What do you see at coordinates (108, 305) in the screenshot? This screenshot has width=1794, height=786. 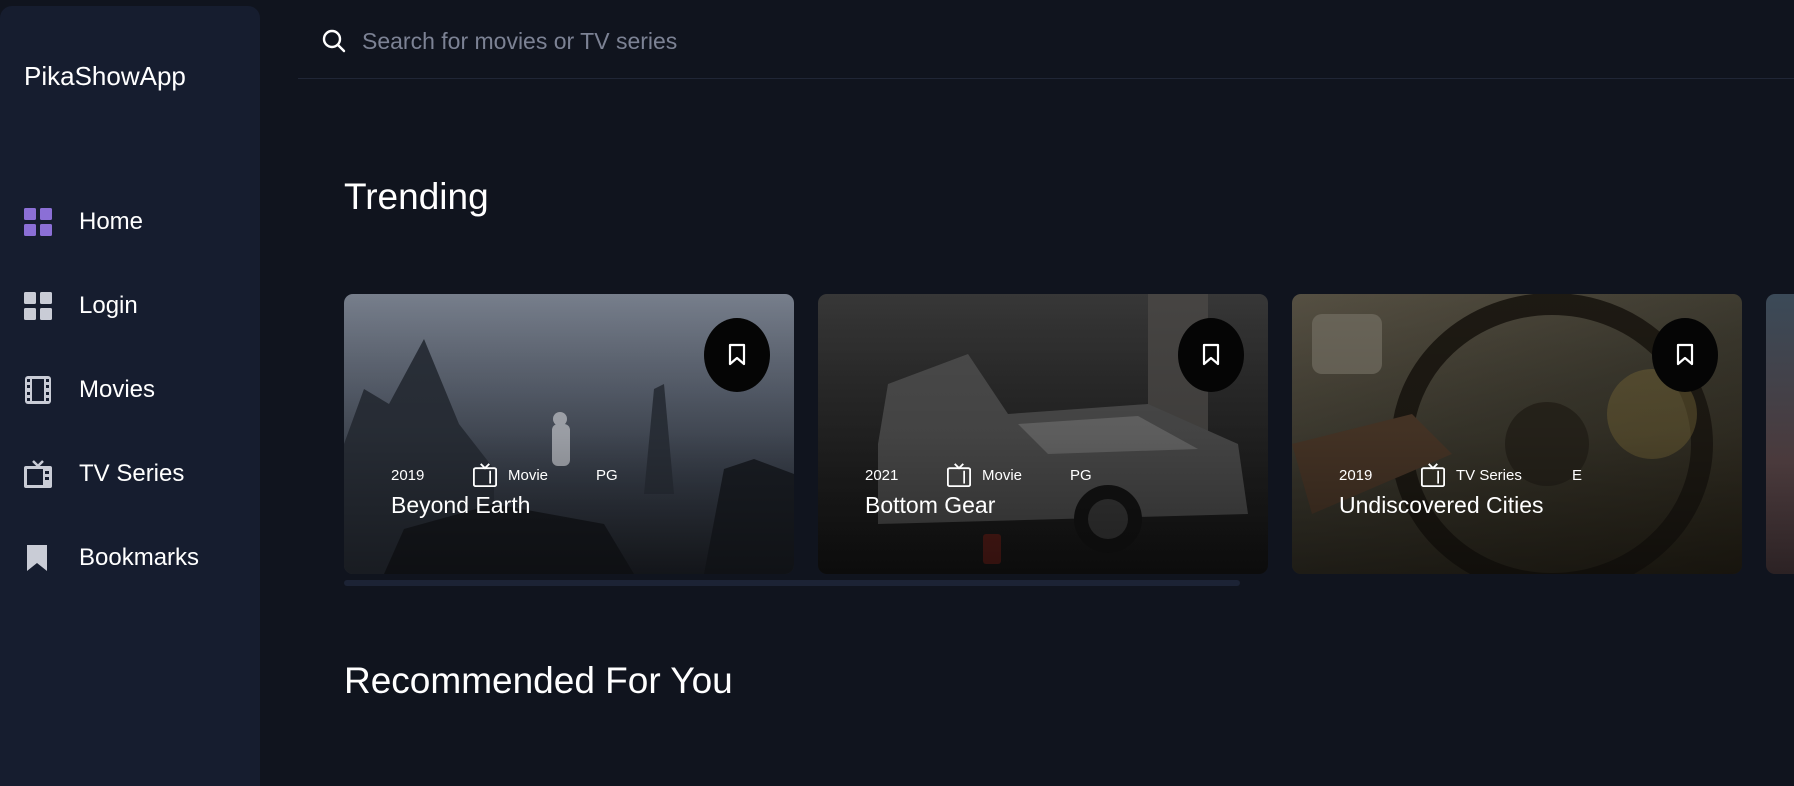 I see `nav-label-login: Login` at bounding box center [108, 305].